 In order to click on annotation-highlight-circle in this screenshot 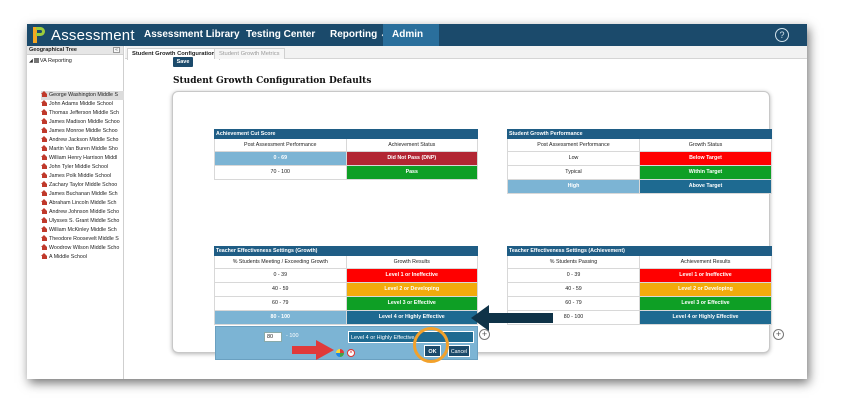, I will do `click(431, 345)`.